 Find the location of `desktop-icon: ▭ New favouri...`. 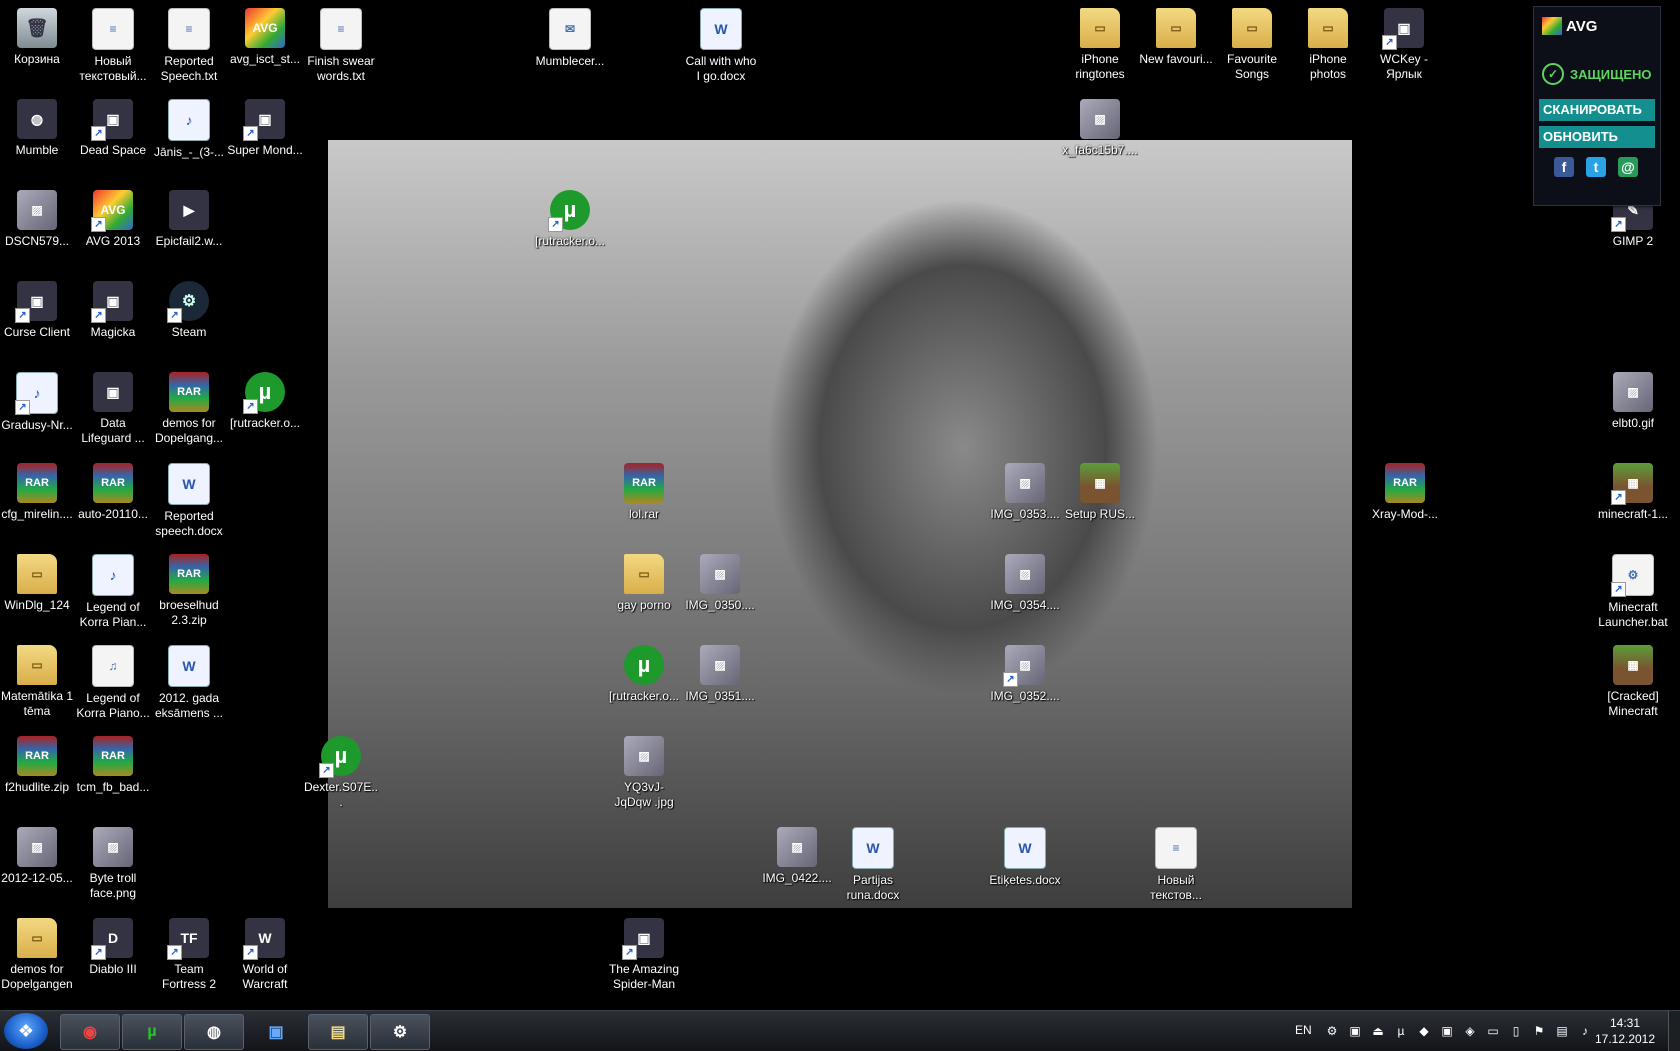

desktop-icon: ▭ New favouri... is located at coordinates (1176, 49).